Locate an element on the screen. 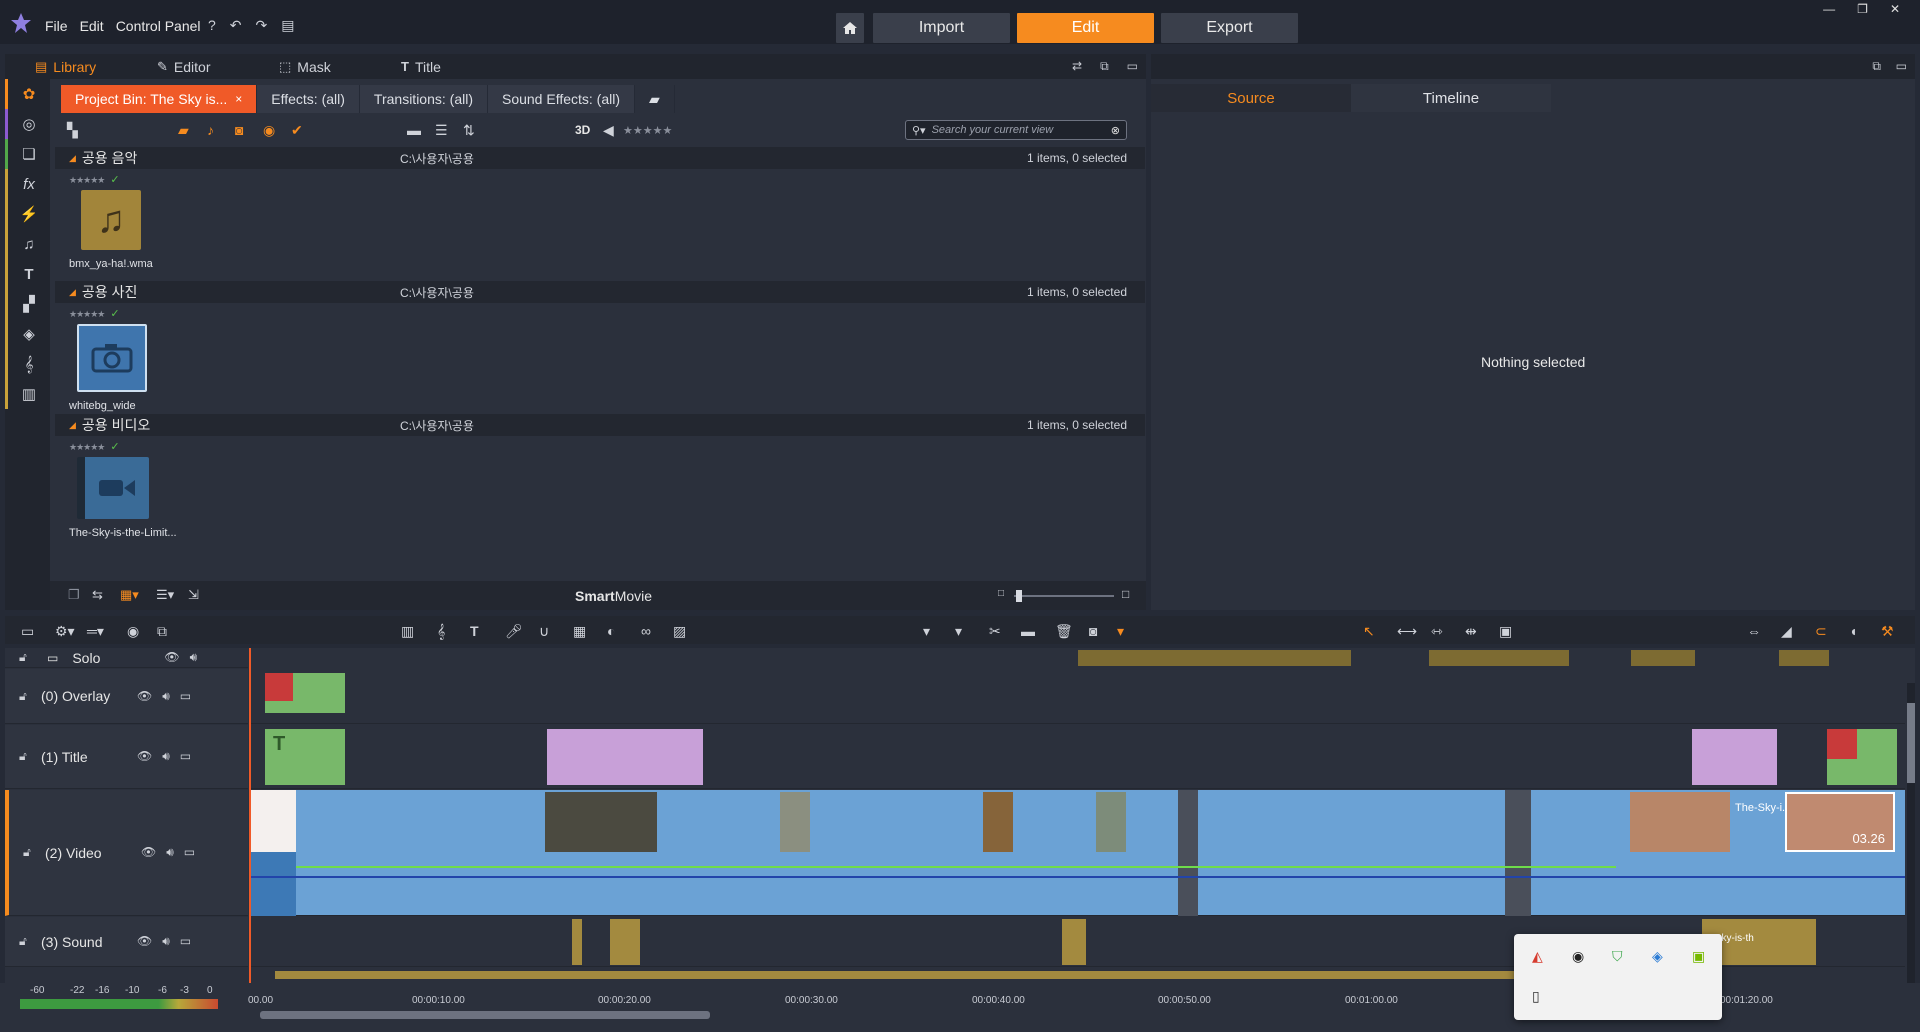 This screenshot has width=1920, height=1032. storyboard-icon: ⧉ is located at coordinates (162, 631).